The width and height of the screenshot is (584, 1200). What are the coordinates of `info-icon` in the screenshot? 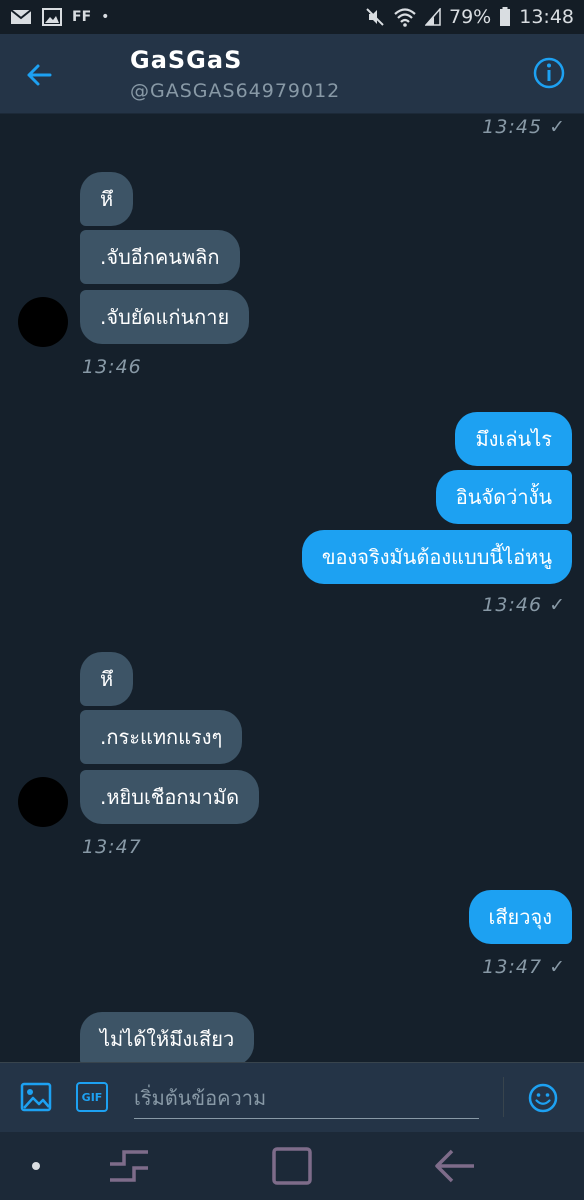 It's located at (549, 73).